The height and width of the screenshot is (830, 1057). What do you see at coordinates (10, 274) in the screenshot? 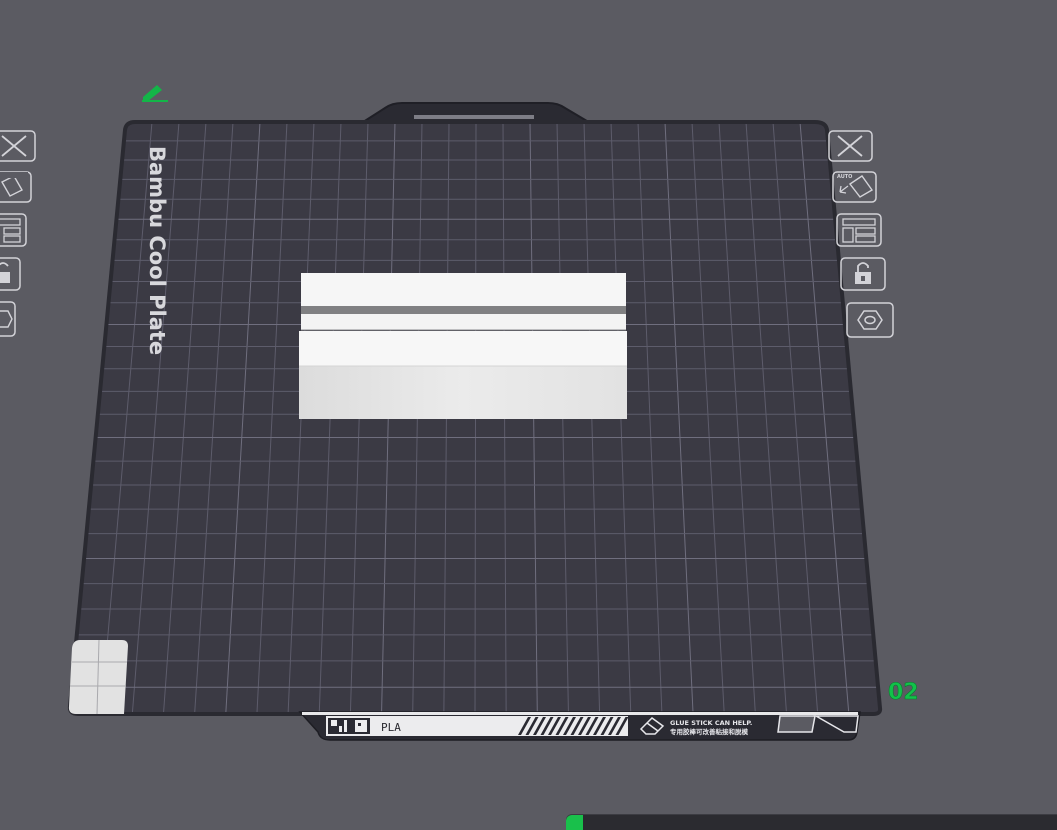
I see `lock-icon` at bounding box center [10, 274].